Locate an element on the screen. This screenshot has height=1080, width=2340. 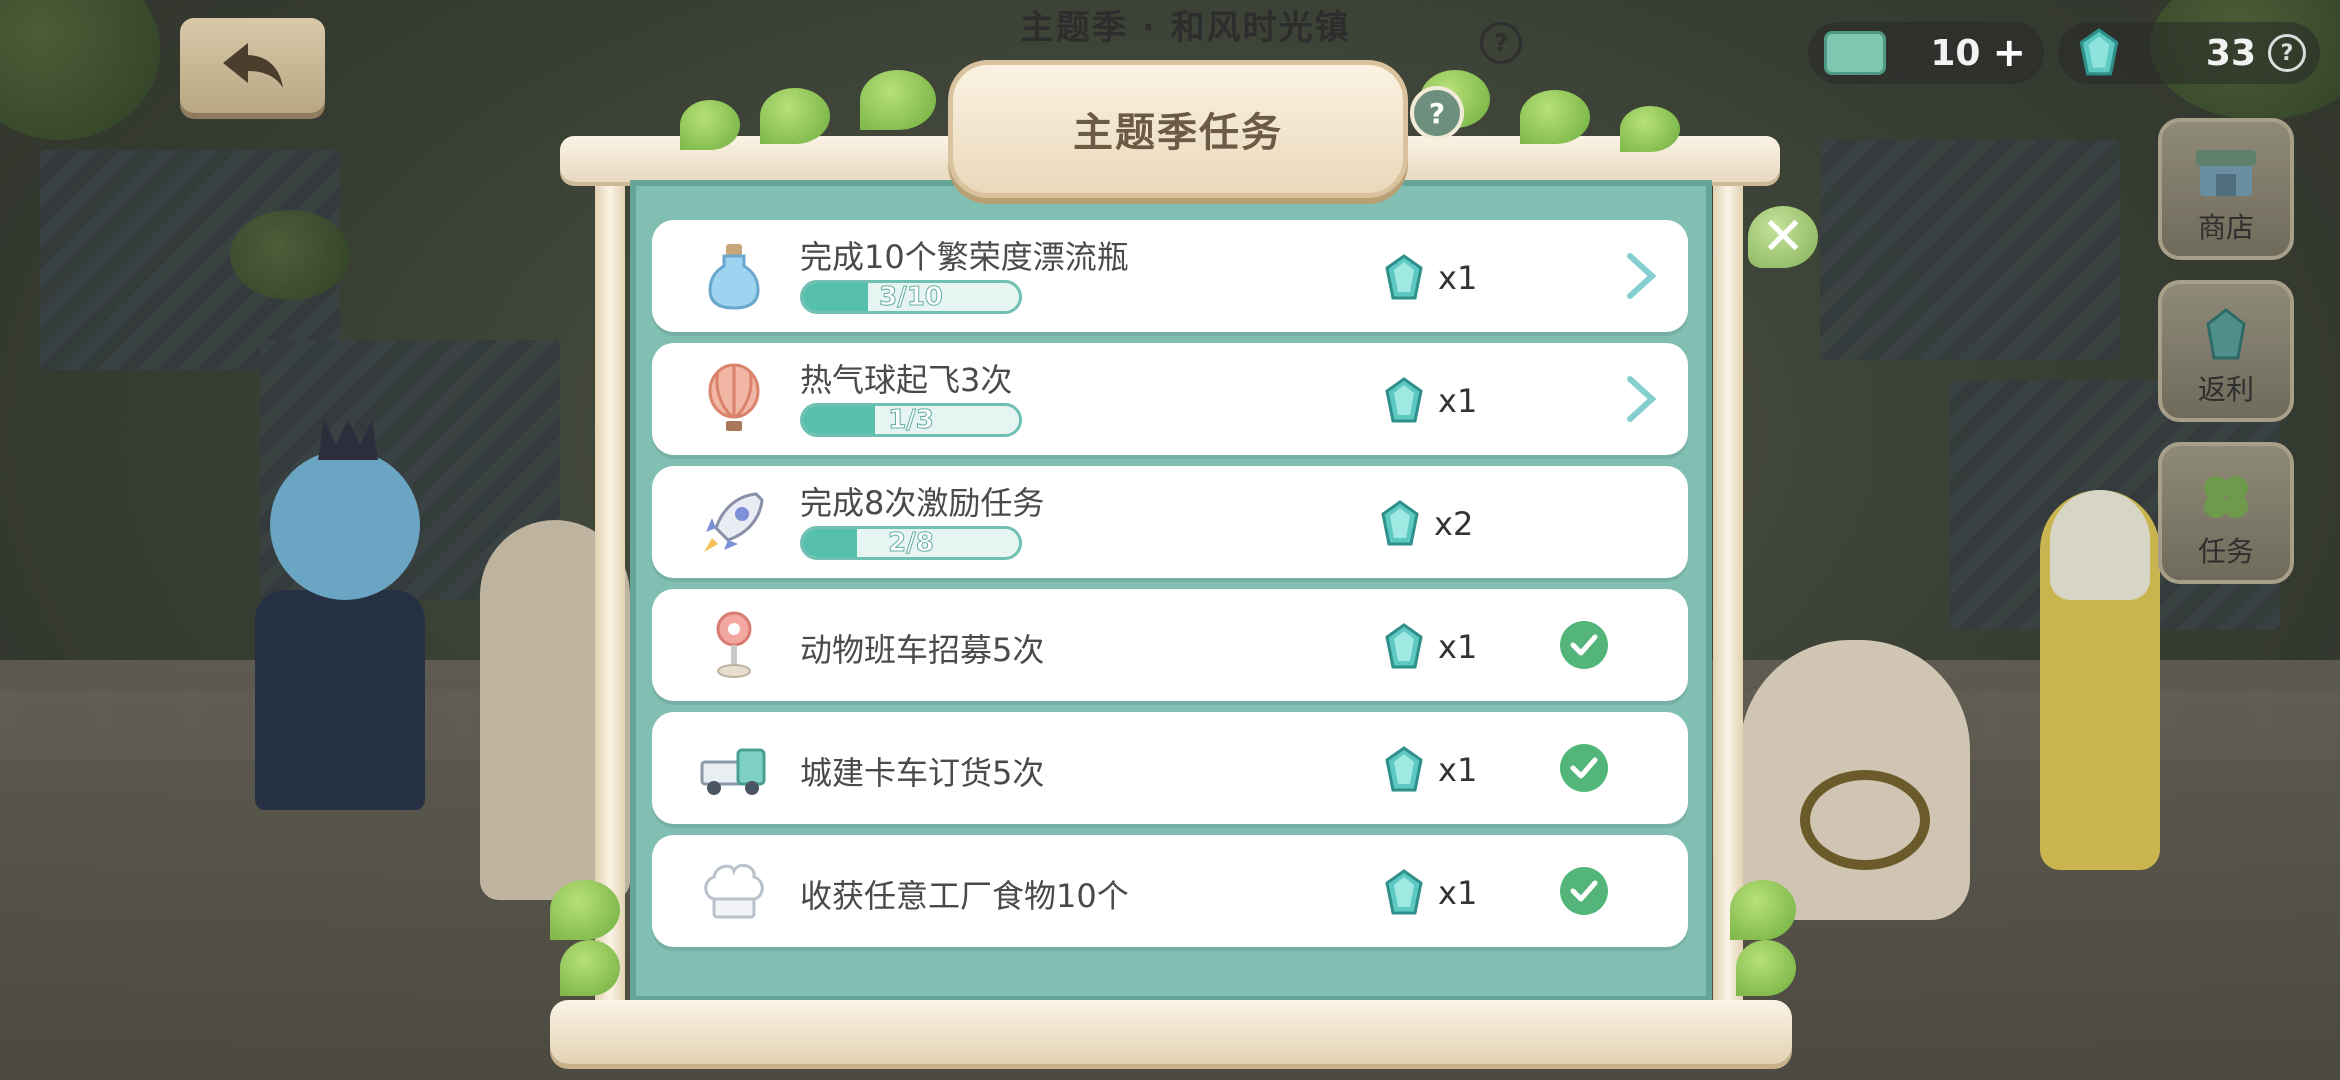
chef-hat-icon is located at coordinates (734, 891).